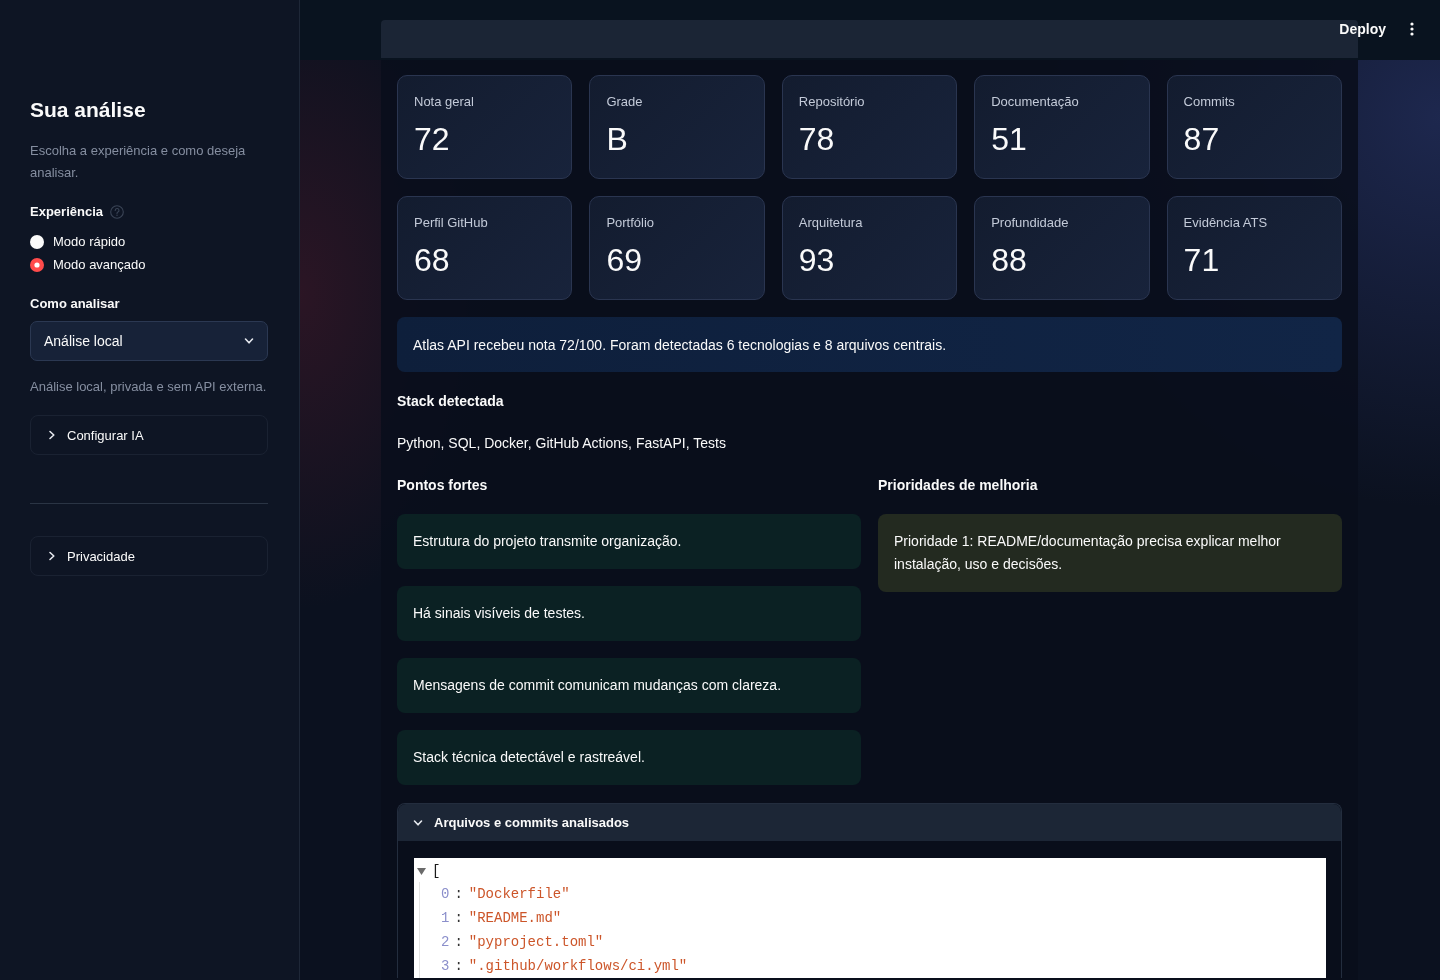 This screenshot has width=1440, height=980. I want to click on json-index: 3, so click(445, 966).